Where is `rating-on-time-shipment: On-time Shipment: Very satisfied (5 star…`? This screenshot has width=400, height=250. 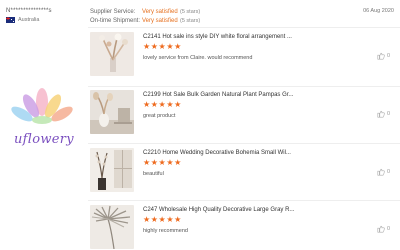
rating-on-time-shipment: On-time Shipment: Very satisfied (5 star… is located at coordinates (145, 21).